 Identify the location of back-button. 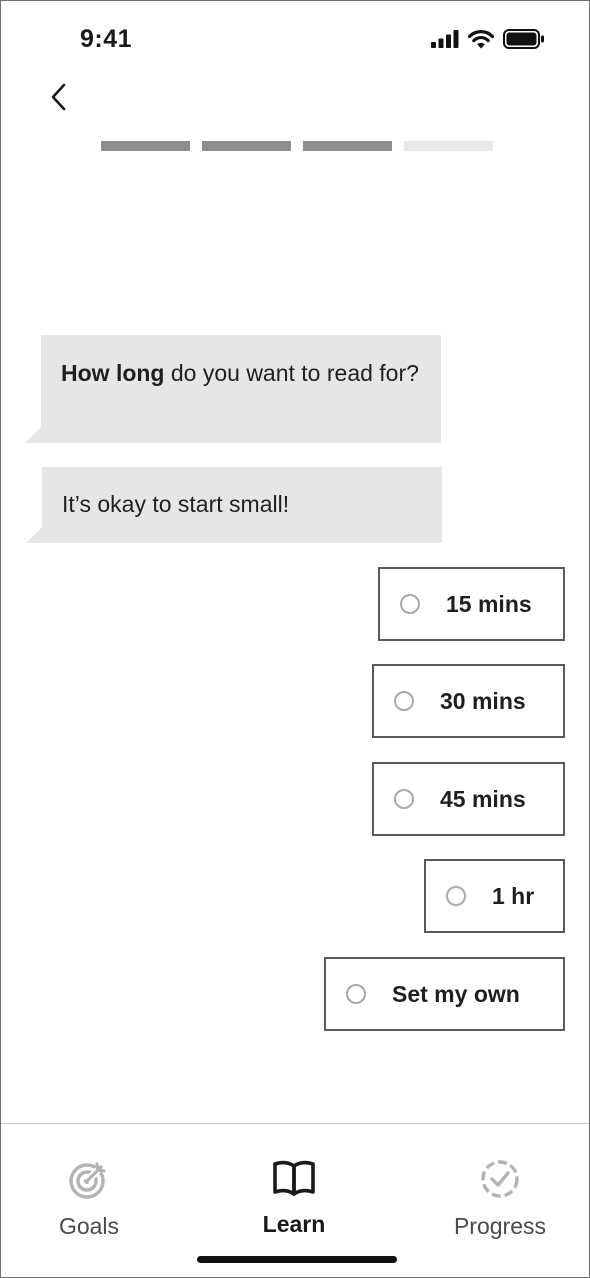
(59, 99).